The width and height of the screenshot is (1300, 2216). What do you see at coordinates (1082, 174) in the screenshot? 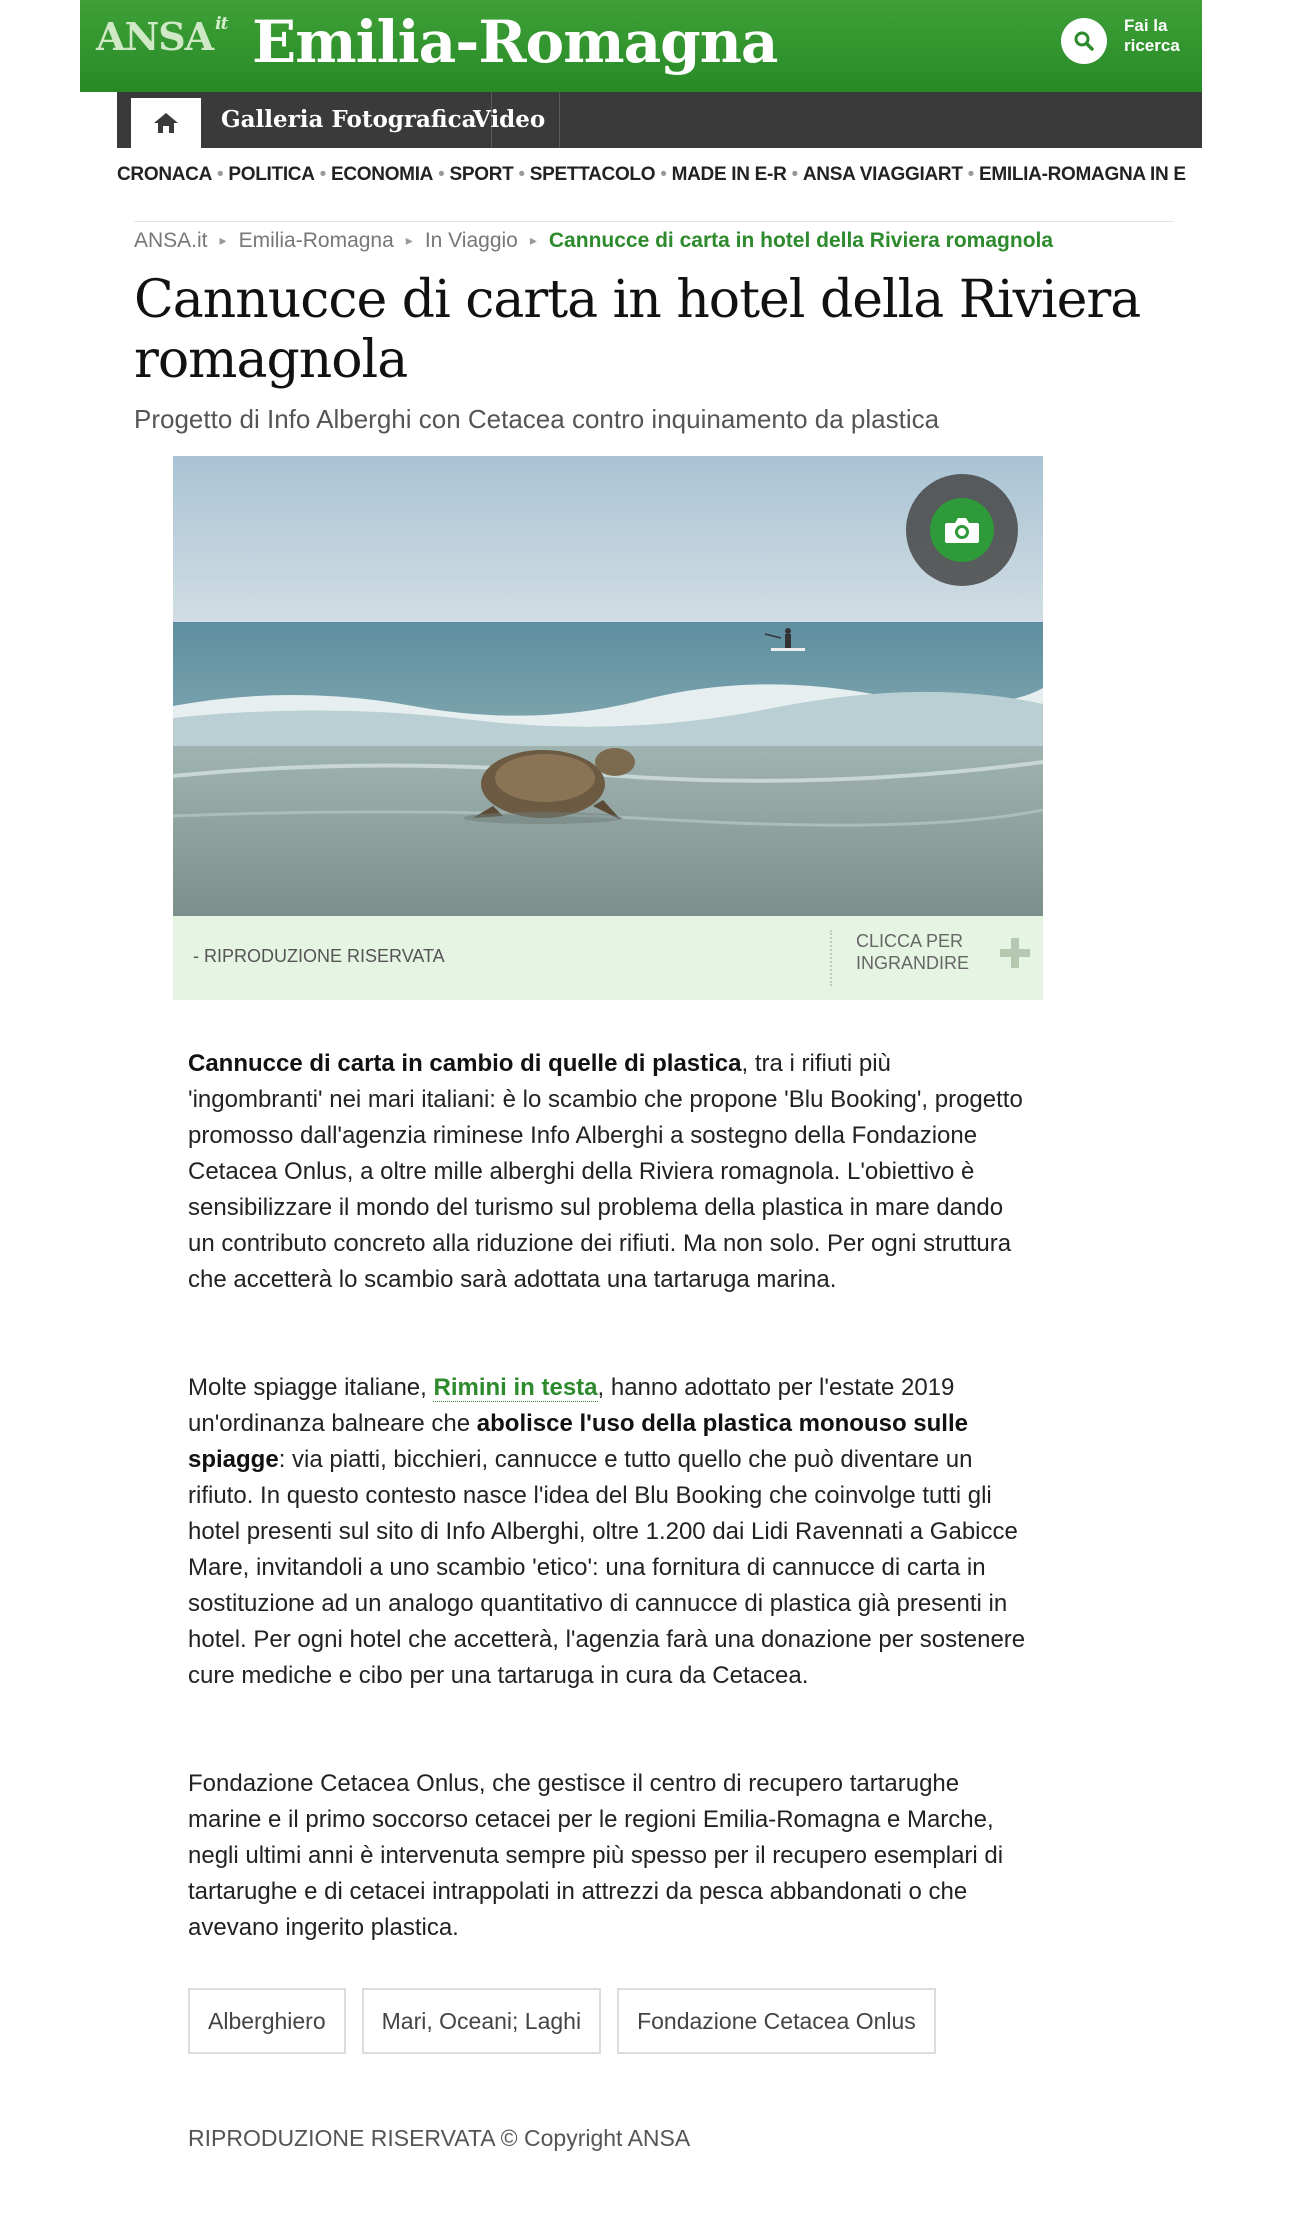
I see `section-link-emilia-romagna-in-europa: EMILIA-ROMAGNA IN E` at bounding box center [1082, 174].